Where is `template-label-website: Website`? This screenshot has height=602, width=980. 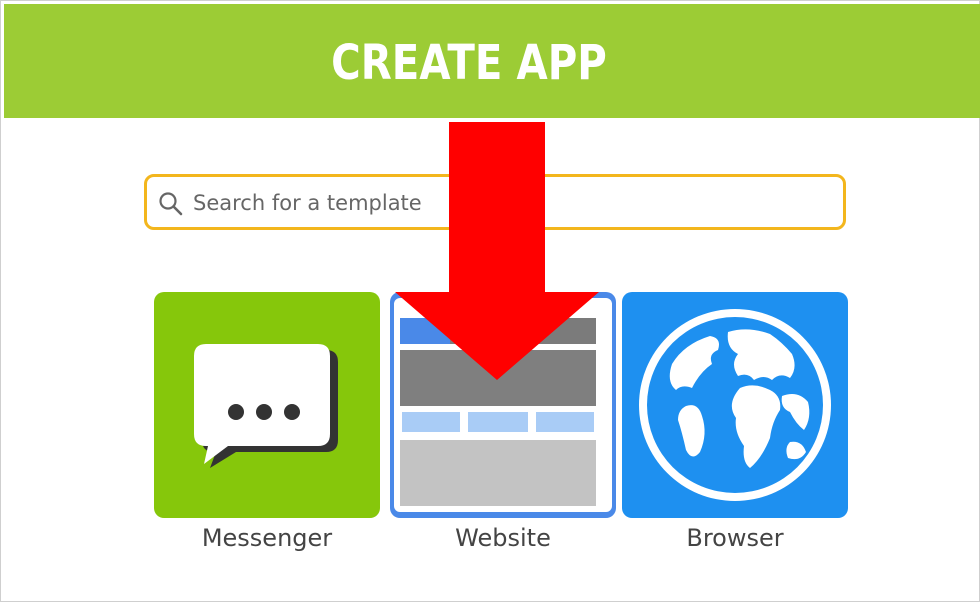
template-label-website: Website is located at coordinates (503, 538).